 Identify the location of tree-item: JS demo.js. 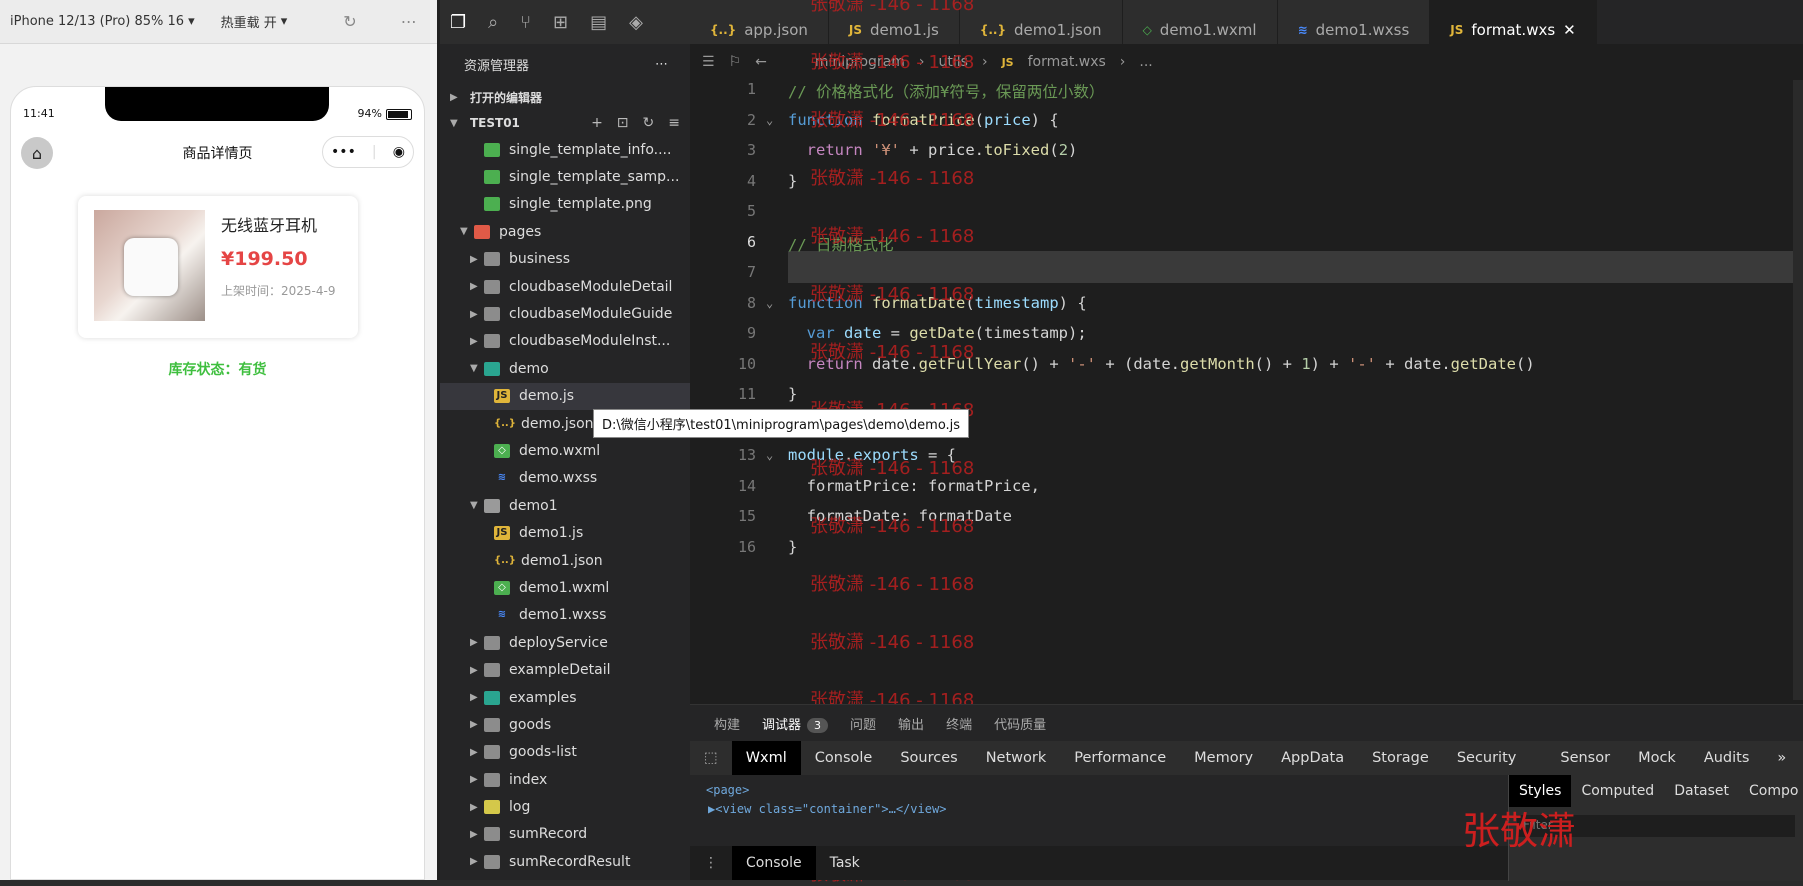
(565, 396).